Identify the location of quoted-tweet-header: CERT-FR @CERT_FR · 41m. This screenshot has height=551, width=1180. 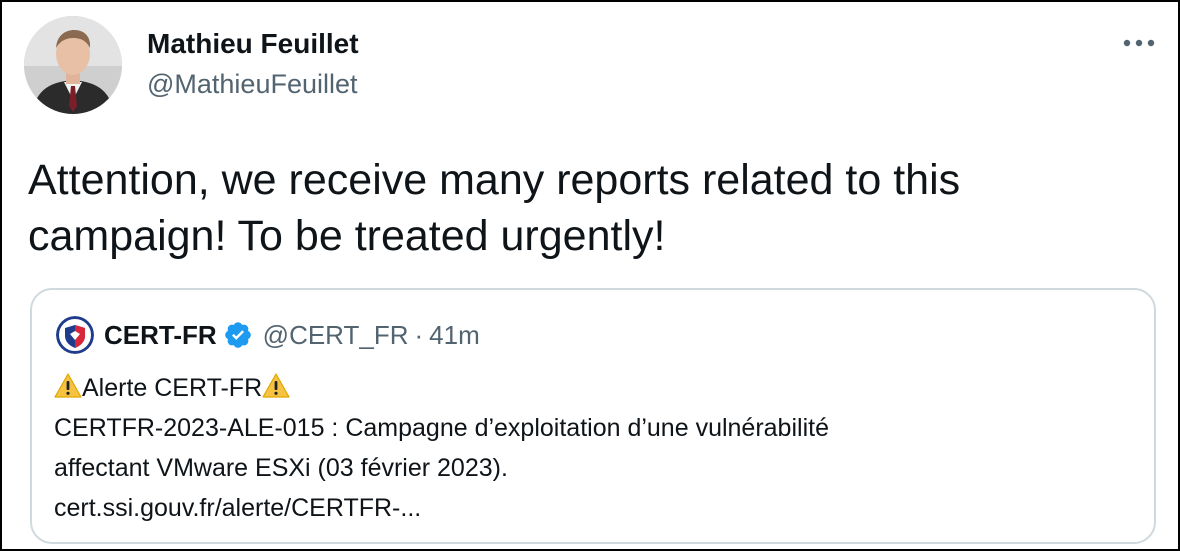
(268, 335).